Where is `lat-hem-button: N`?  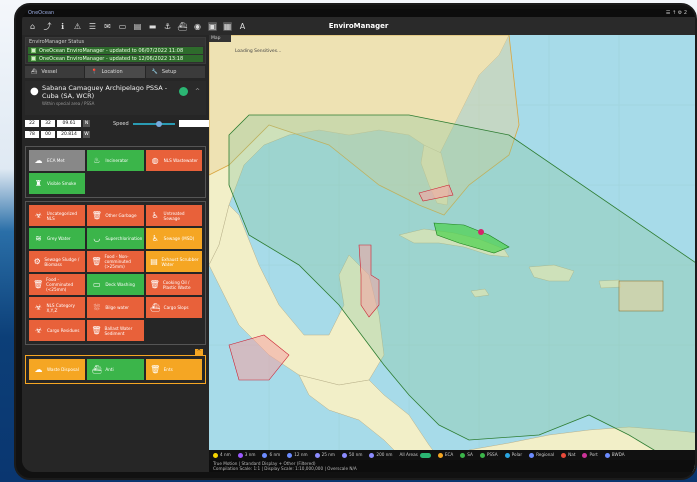 lat-hem-button: N is located at coordinates (86, 123).